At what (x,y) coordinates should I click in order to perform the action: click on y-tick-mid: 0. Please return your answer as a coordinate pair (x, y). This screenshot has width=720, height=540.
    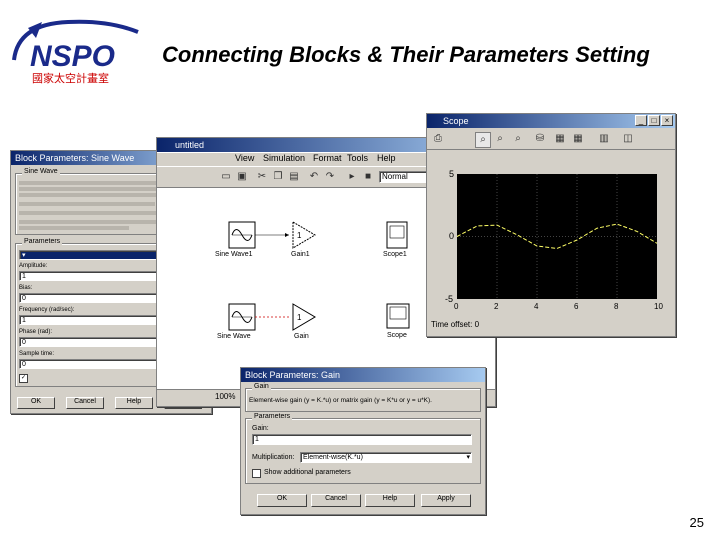
    Looking at the image, I should click on (452, 236).